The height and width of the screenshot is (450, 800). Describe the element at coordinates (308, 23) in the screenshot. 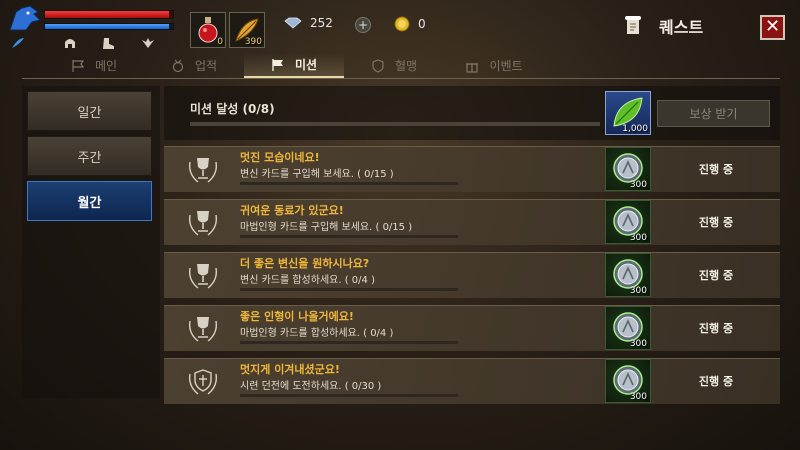

I see `gem-currency: 252` at that location.